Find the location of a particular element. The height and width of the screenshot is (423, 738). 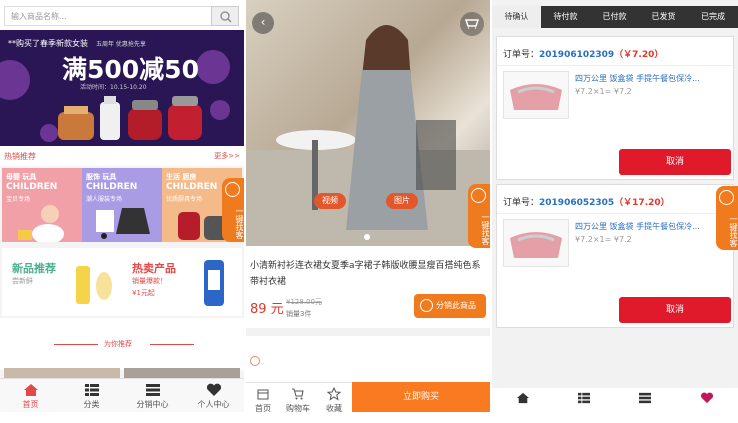

new-products-card: 新品推荐 尝新鲜 is located at coordinates (62, 282).